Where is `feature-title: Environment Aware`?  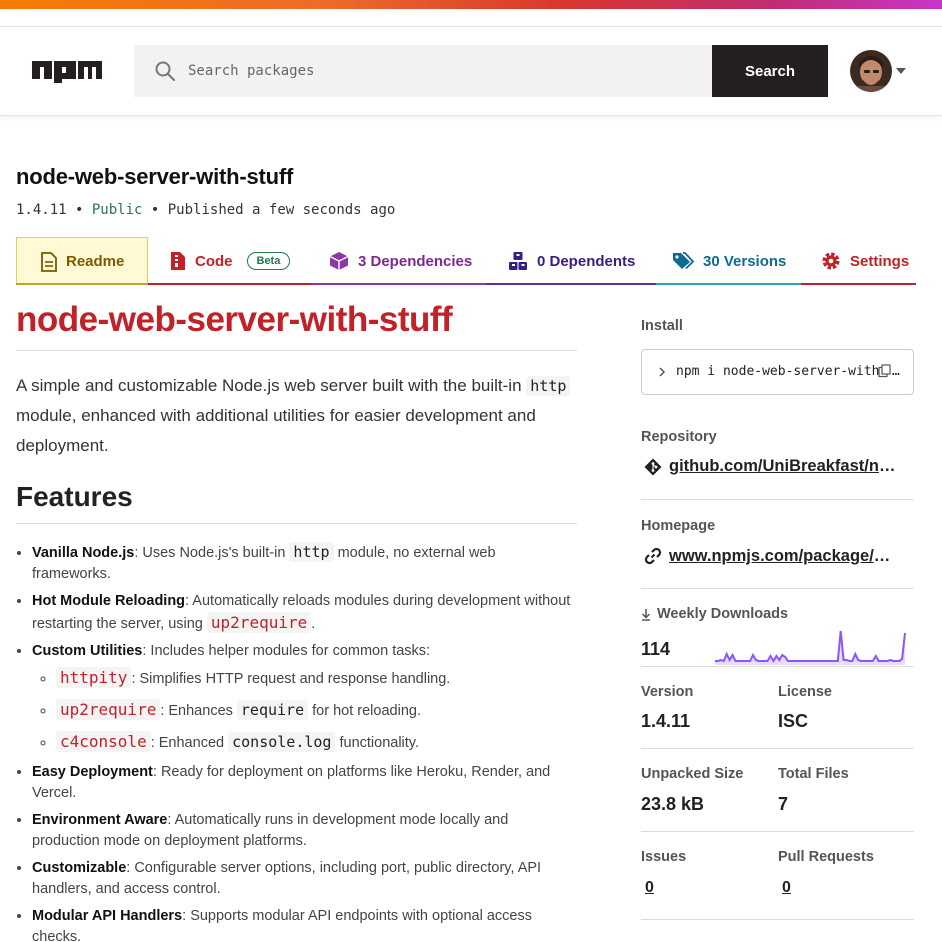 feature-title: Environment Aware is located at coordinates (100, 820).